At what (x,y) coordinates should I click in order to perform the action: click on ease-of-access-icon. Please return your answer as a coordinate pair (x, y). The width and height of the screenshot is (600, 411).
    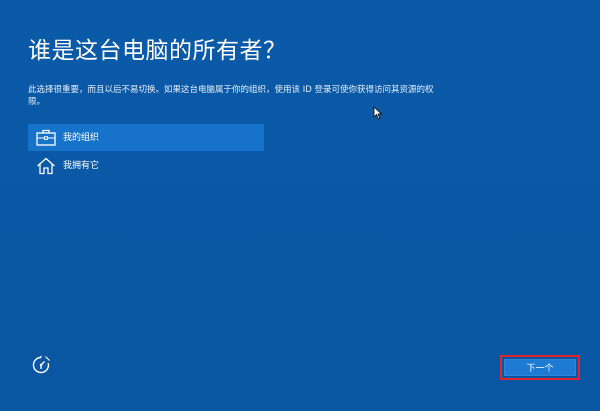
    Looking at the image, I should click on (41, 365).